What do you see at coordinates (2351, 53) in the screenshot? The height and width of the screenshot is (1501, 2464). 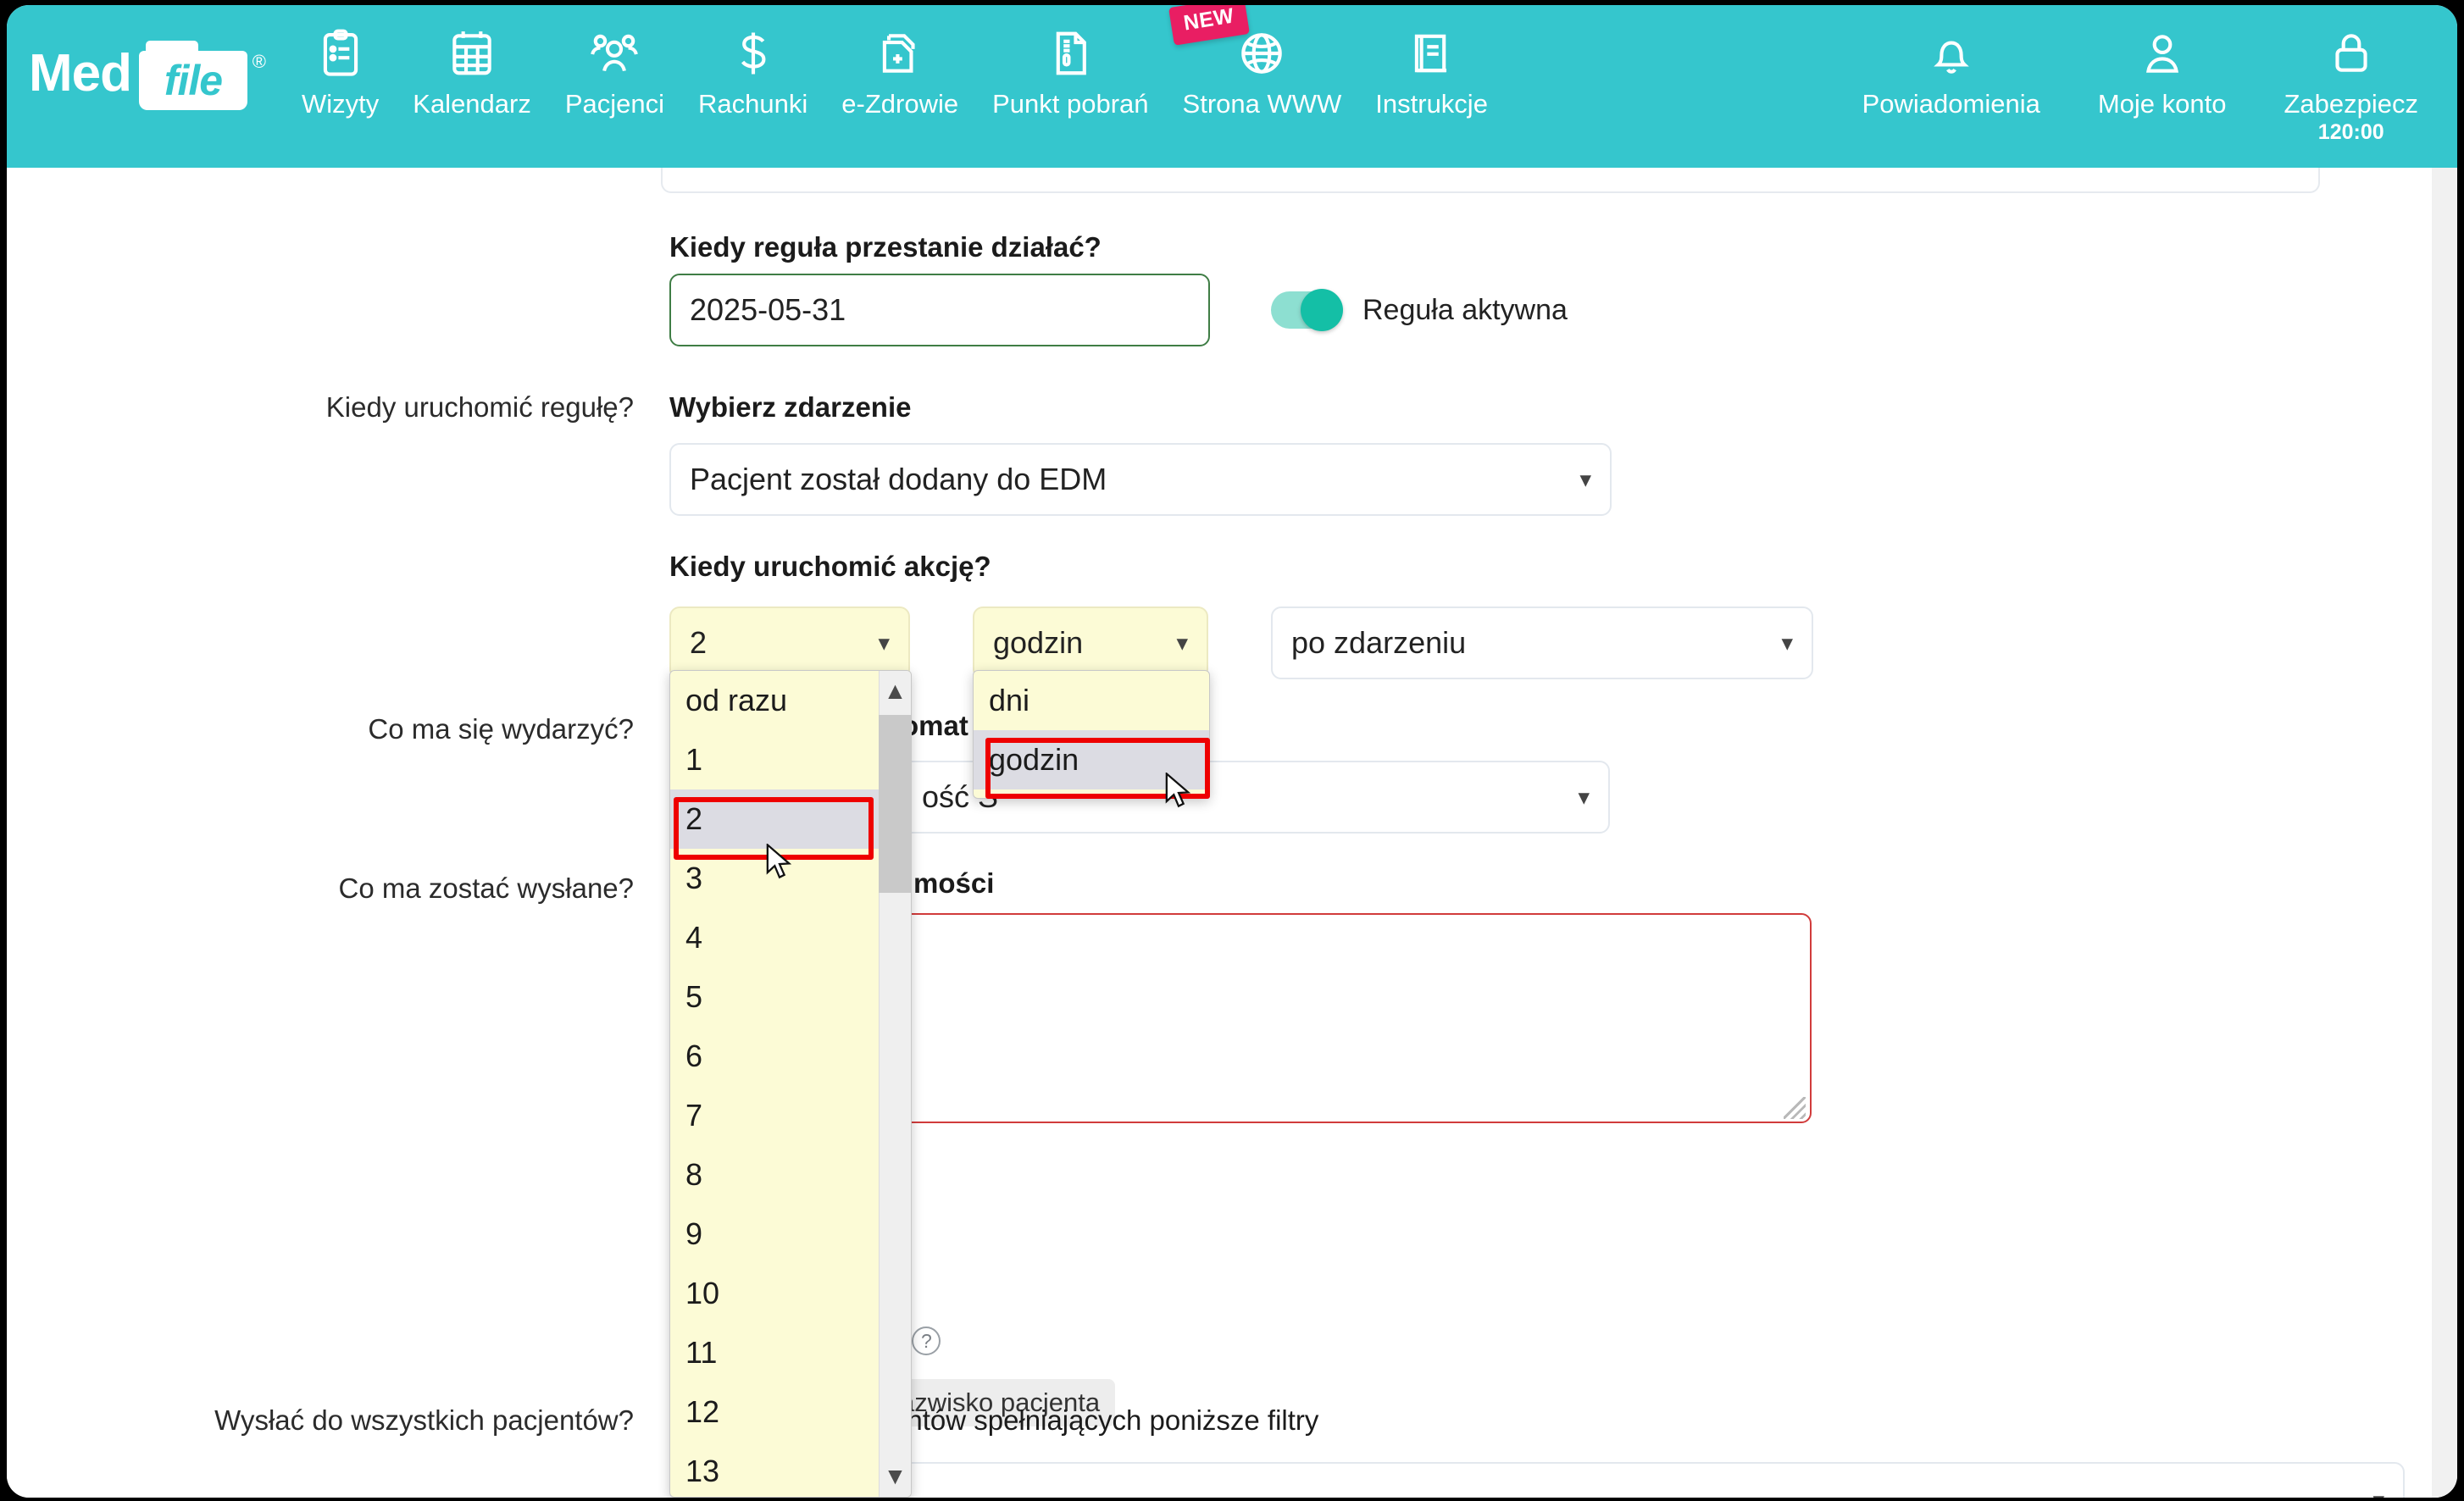 I see `lock-icon` at bounding box center [2351, 53].